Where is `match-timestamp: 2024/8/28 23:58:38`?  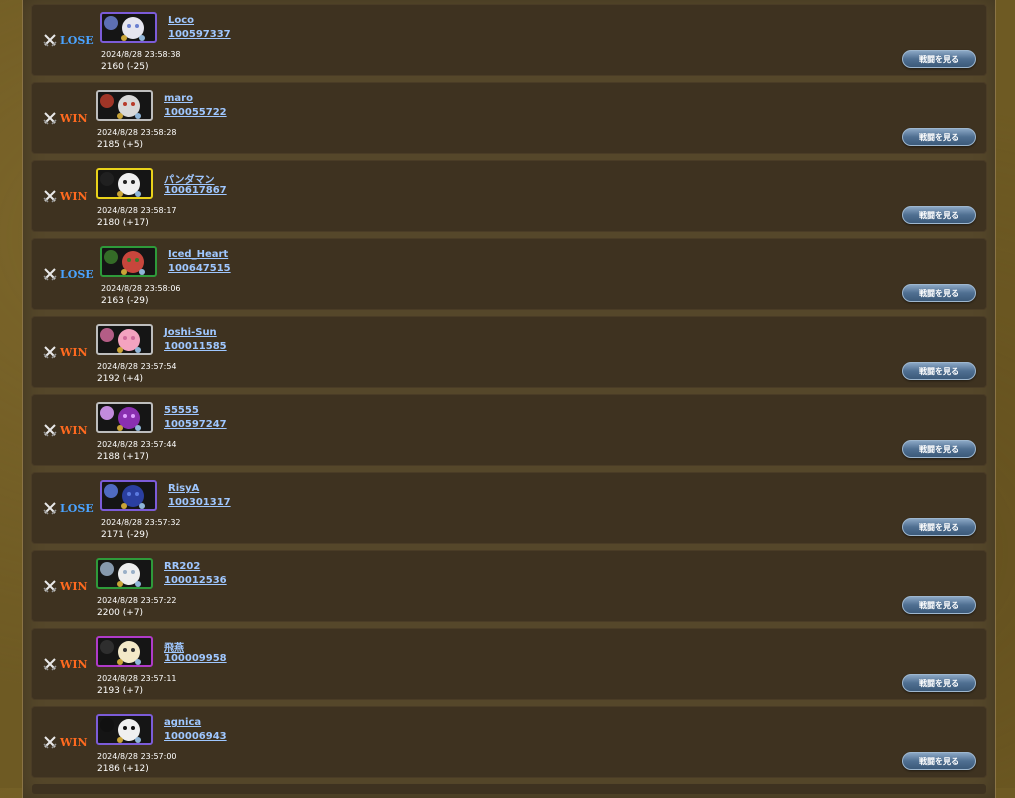
match-timestamp: 2024/8/28 23:58:38 is located at coordinates (141, 54).